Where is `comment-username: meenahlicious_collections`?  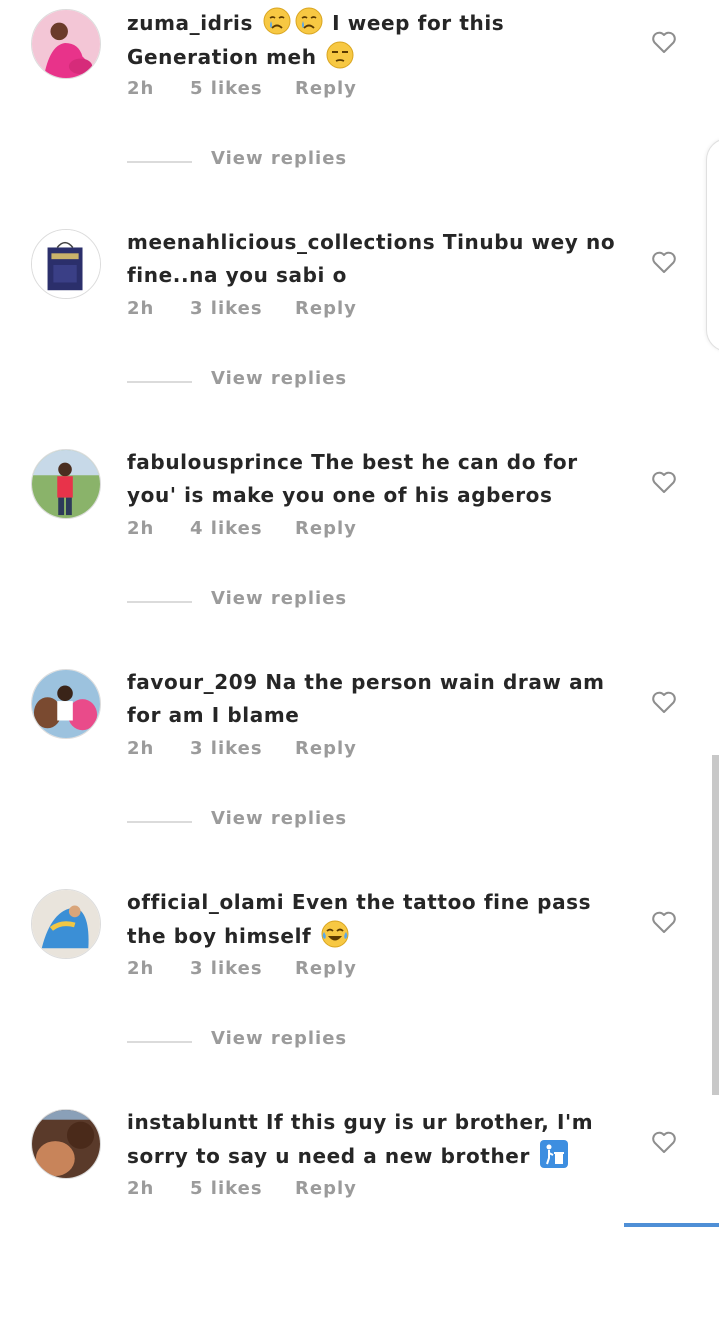 comment-username: meenahlicious_collections is located at coordinates (281, 242).